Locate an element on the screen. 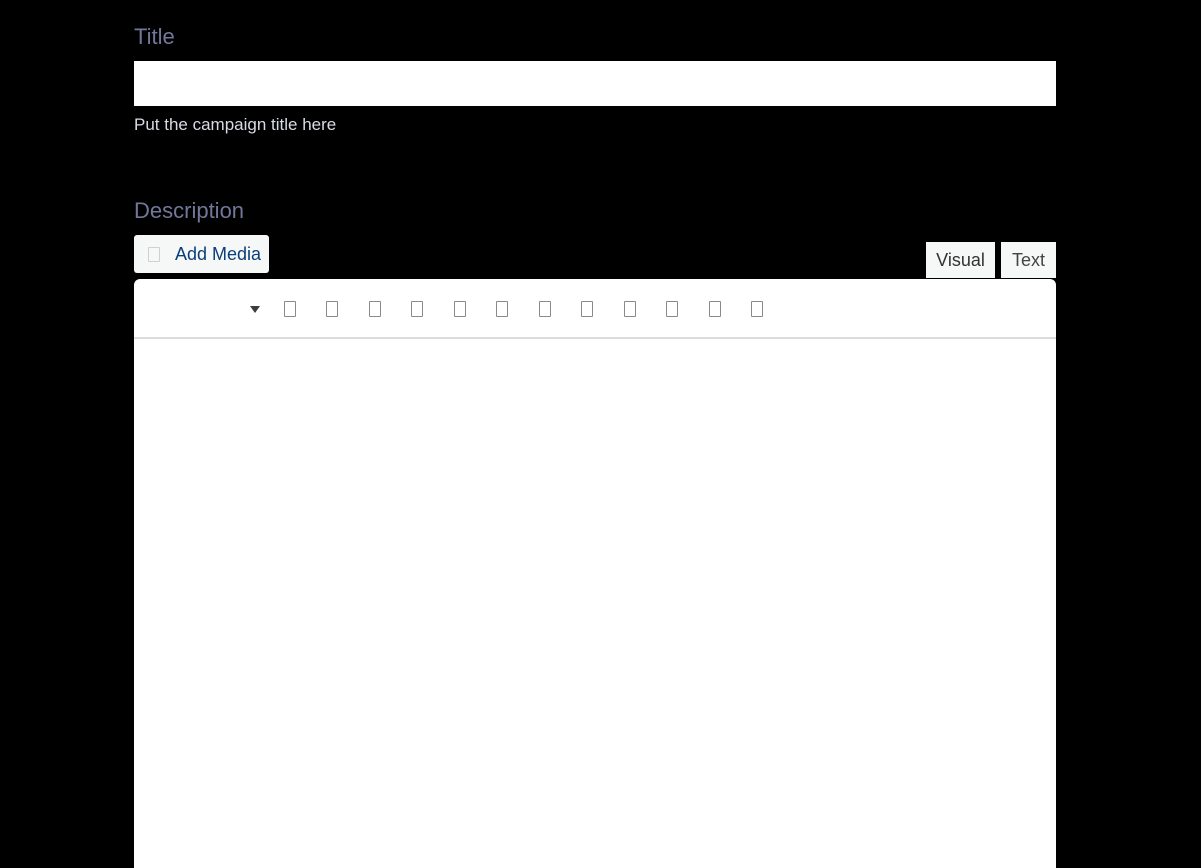 This screenshot has height=868, width=1201. tab-text: Text is located at coordinates (1028, 260).